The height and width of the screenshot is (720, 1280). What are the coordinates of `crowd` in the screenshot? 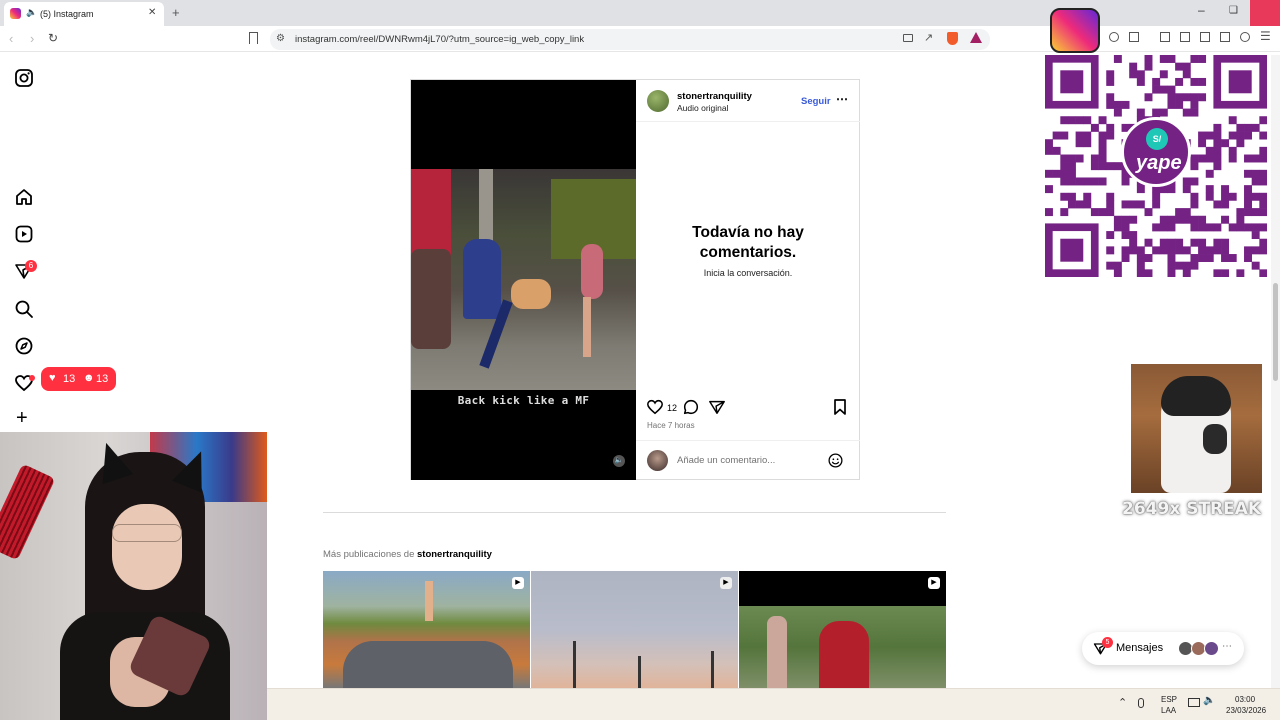 It's located at (431, 299).